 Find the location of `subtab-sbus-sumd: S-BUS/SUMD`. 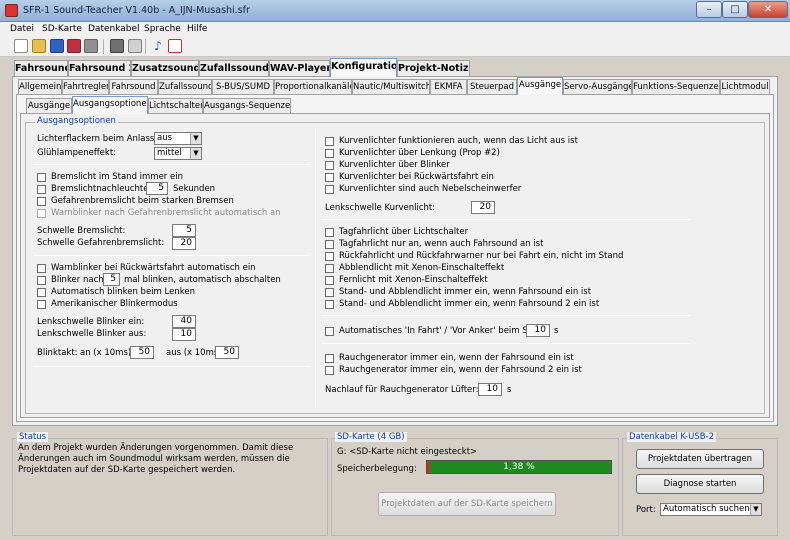

subtab-sbus-sumd: S-BUS/SUMD is located at coordinates (243, 87).